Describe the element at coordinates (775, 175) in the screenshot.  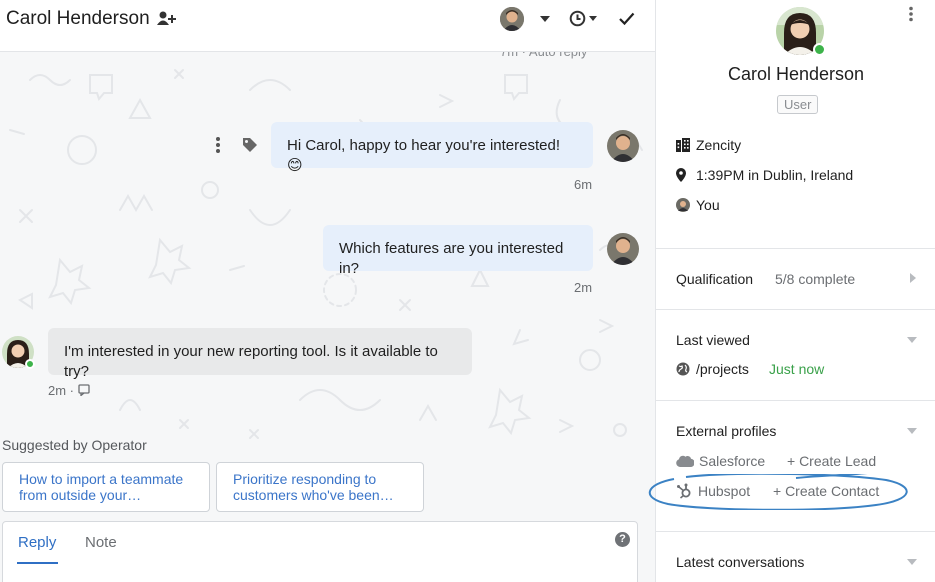
I see `local-time-location: 1:39PM in Dublin, Ireland` at that location.